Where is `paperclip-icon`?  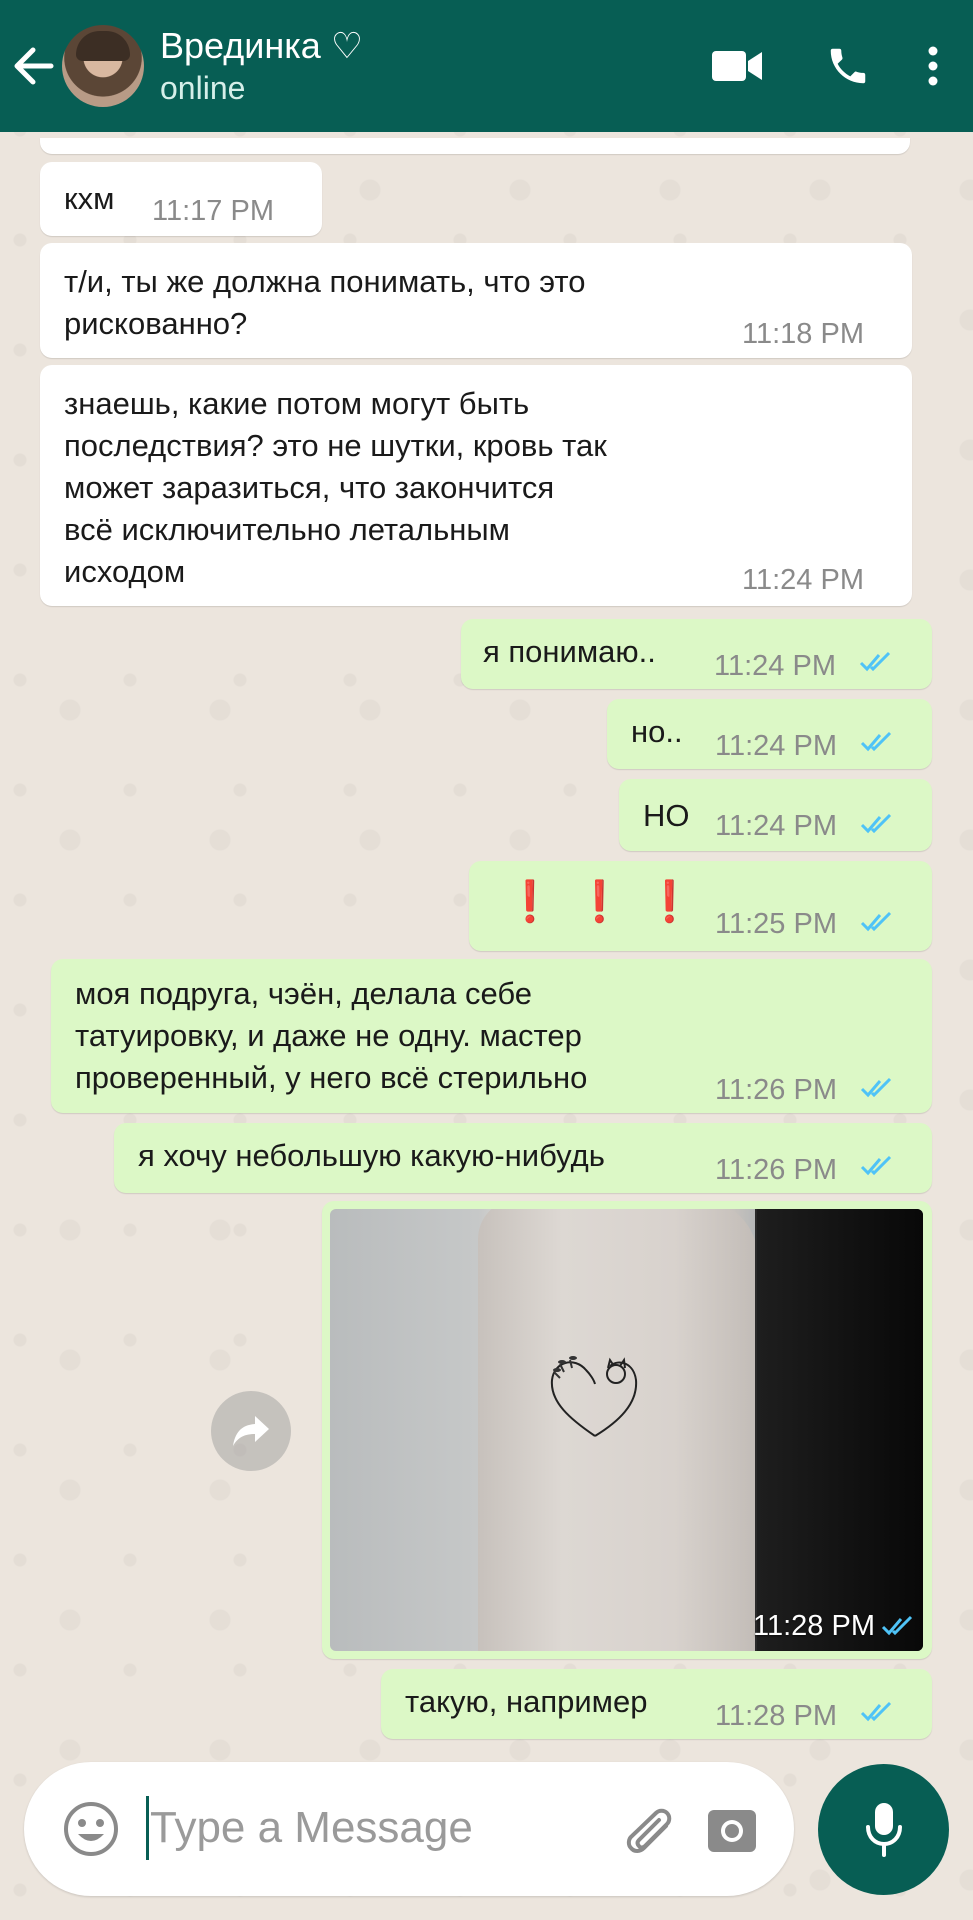 paperclip-icon is located at coordinates (649, 1830).